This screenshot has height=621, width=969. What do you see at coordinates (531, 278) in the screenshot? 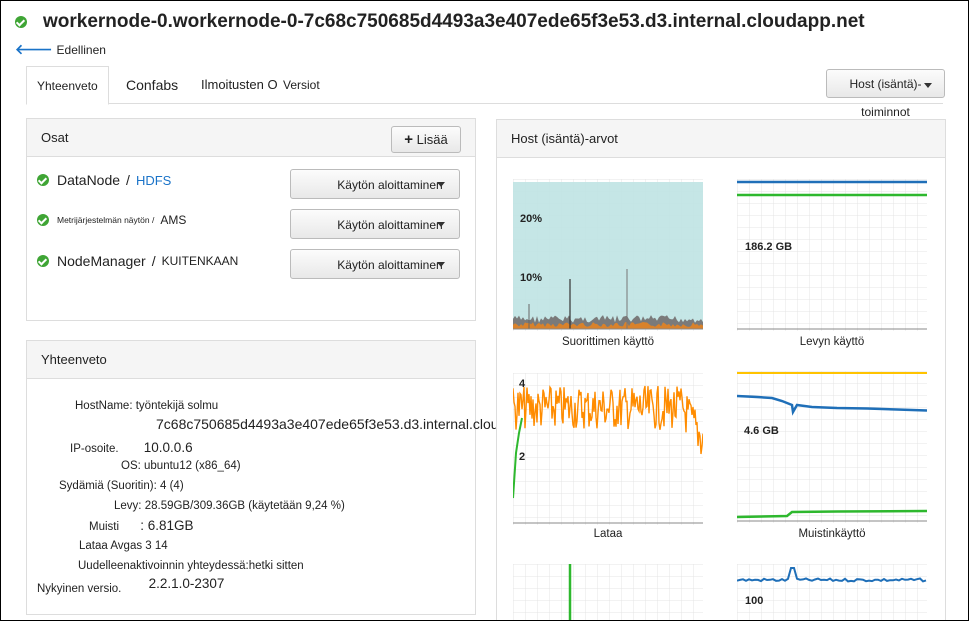
I see `cpu-tick-10: 10%` at bounding box center [531, 278].